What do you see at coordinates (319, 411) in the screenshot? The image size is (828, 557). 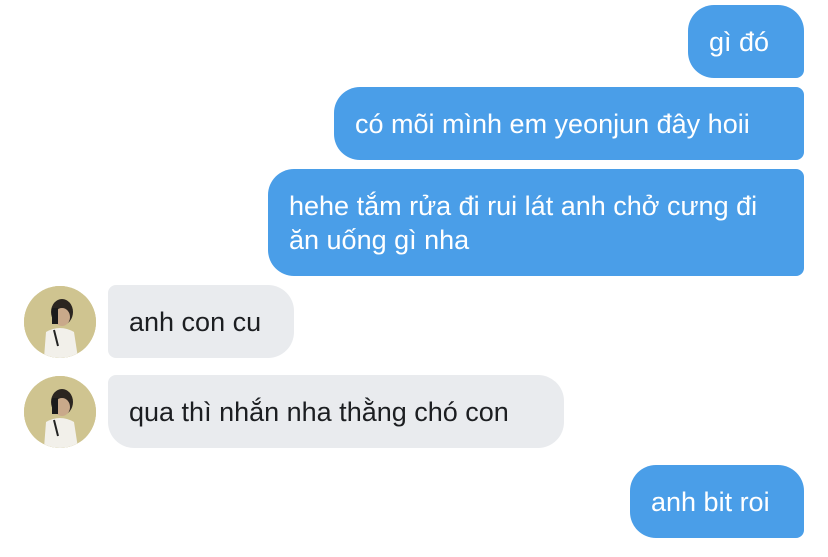 I see `message-text: qua thì nhắn nha thằng chó con` at bounding box center [319, 411].